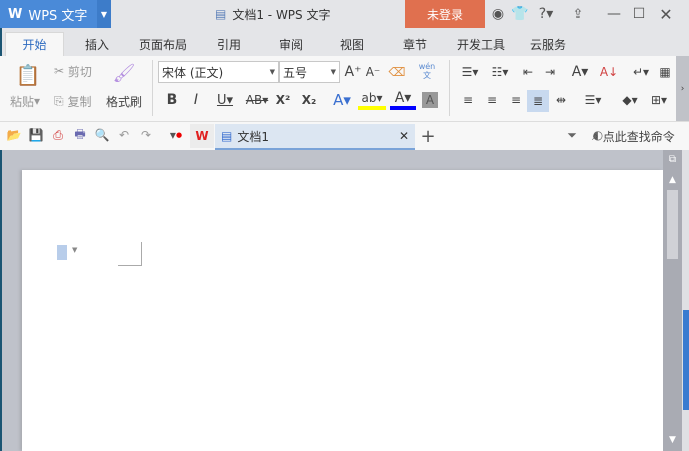 The height and width of the screenshot is (451, 689). I want to click on print-preview-icon: 🔍, so click(102, 135).